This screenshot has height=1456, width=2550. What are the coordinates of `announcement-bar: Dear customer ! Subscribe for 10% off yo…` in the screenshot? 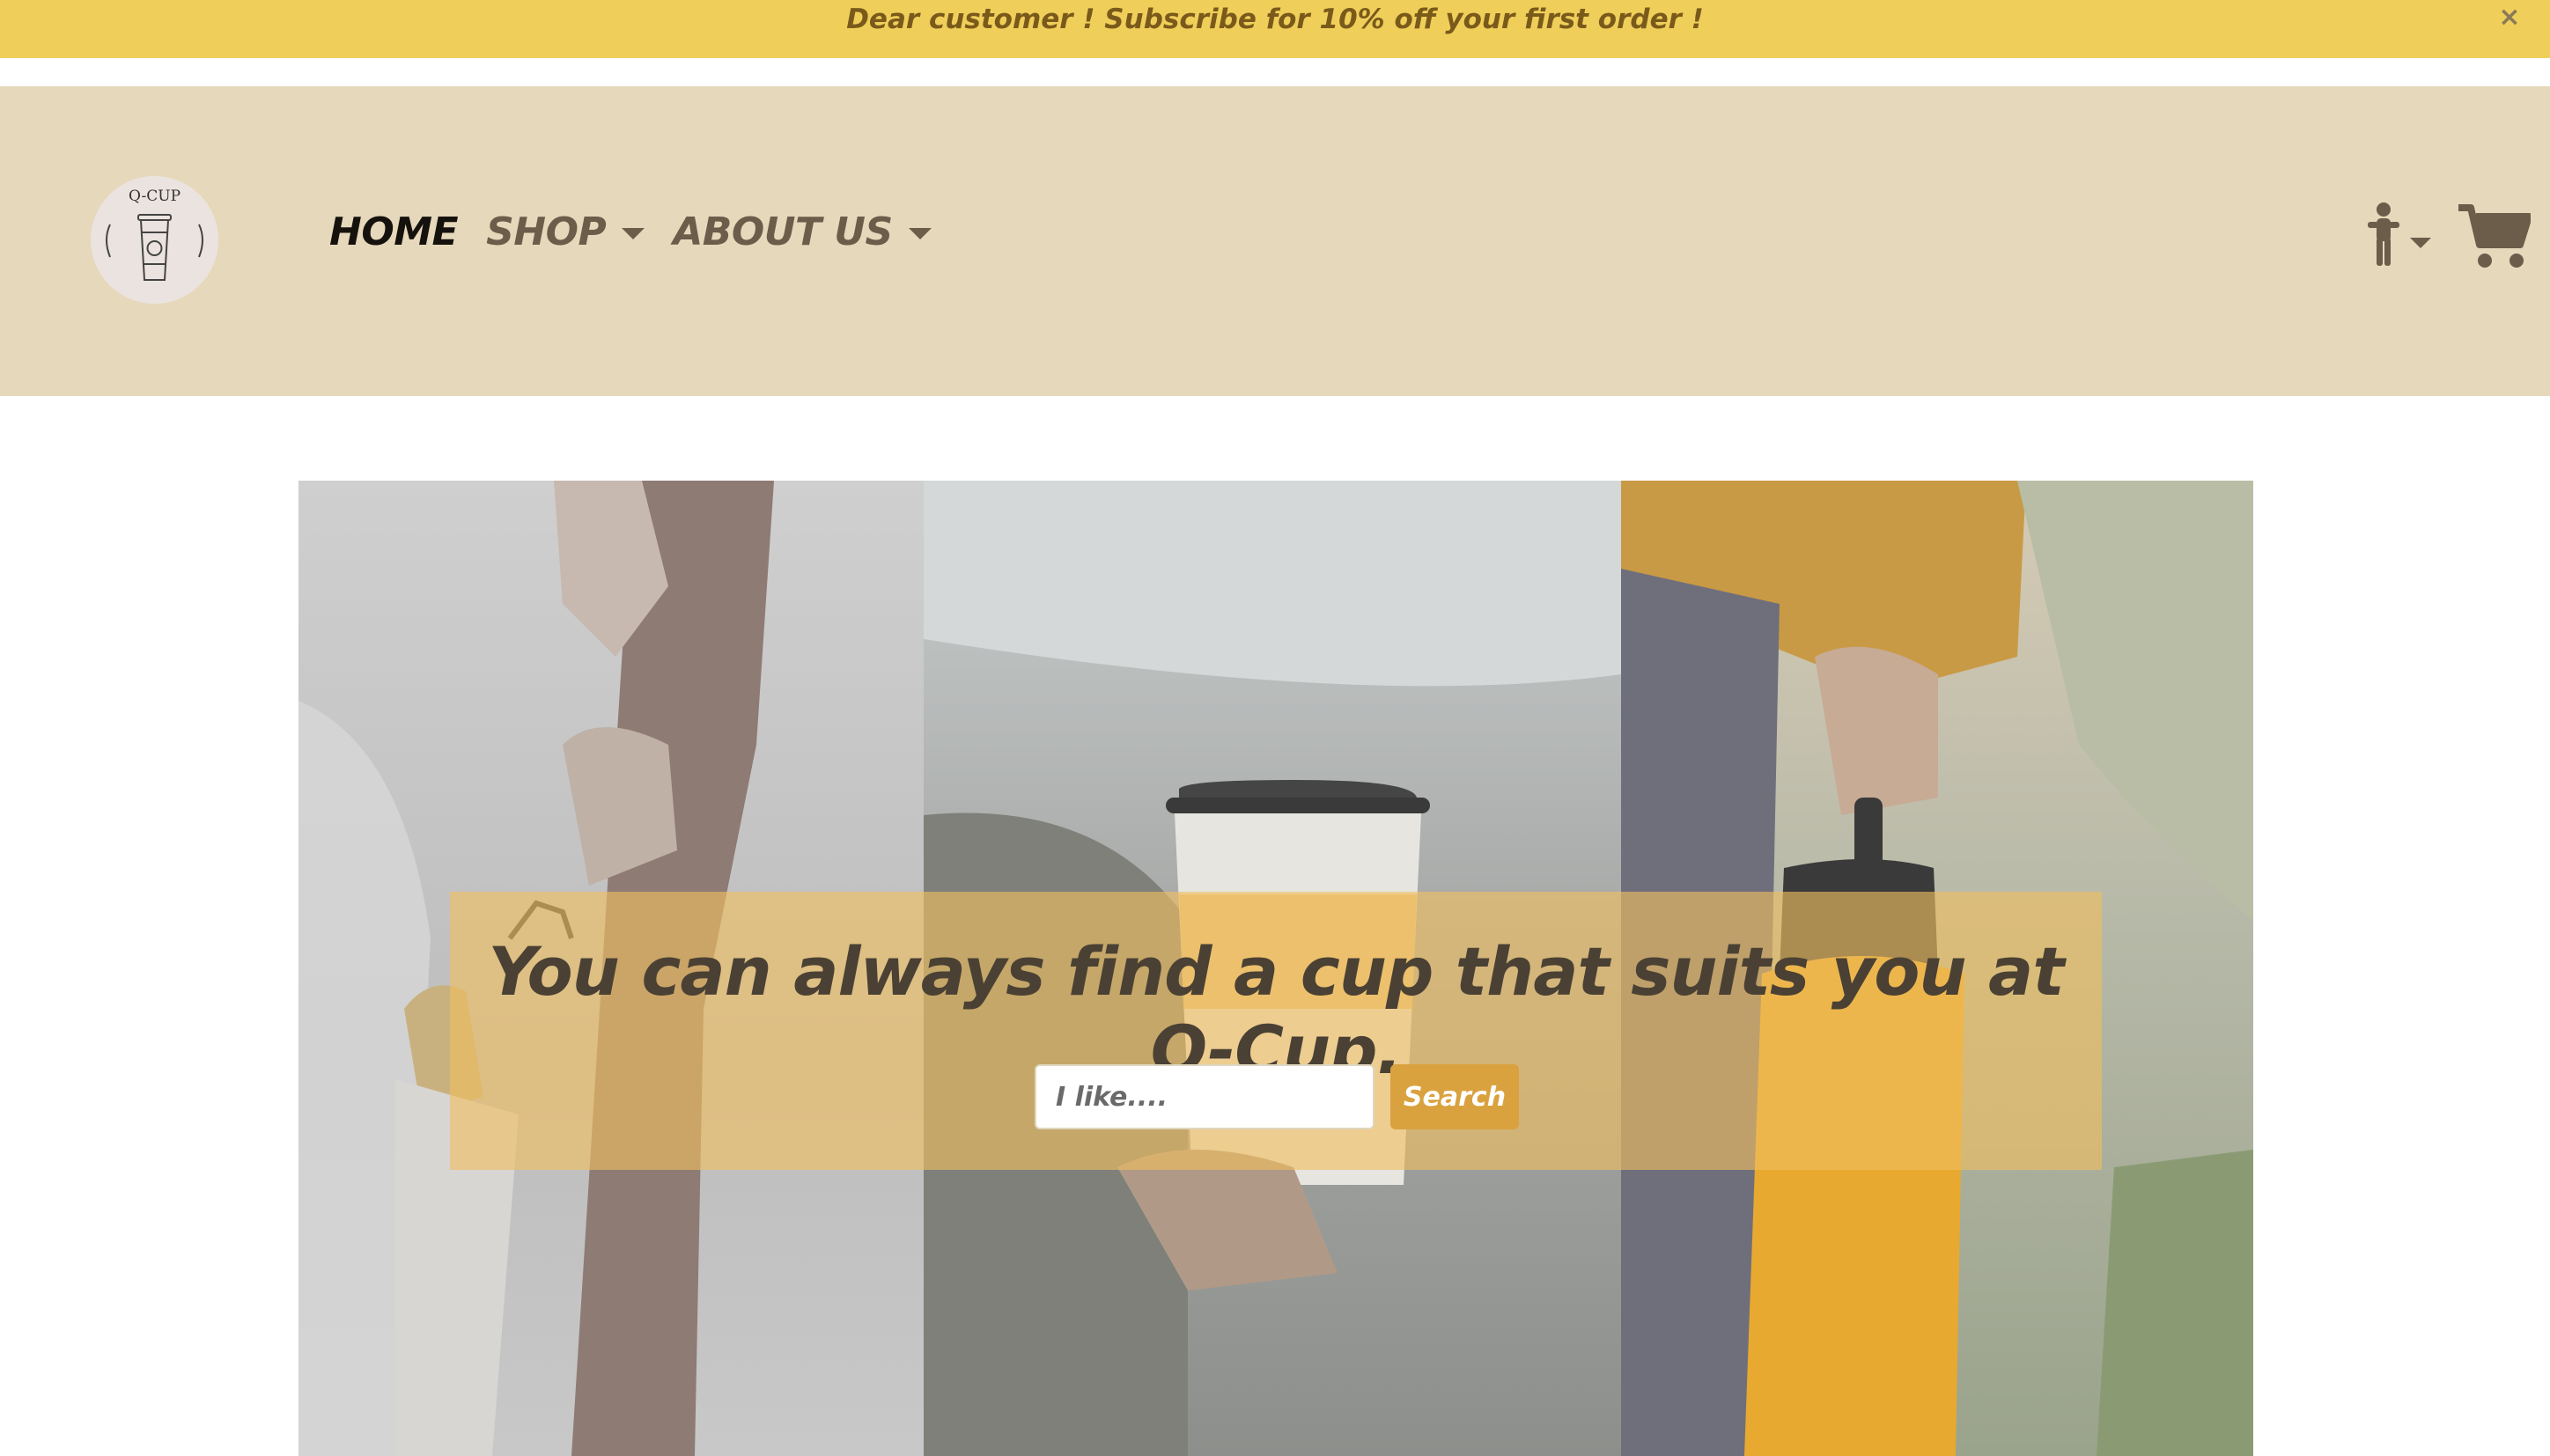 It's located at (1275, 29).